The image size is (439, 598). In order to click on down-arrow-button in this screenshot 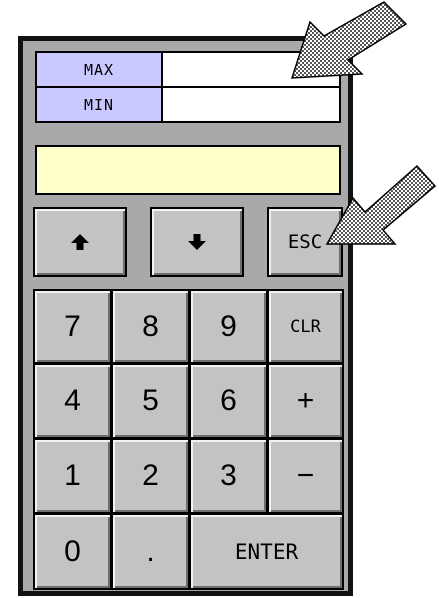, I will do `click(197, 242)`.